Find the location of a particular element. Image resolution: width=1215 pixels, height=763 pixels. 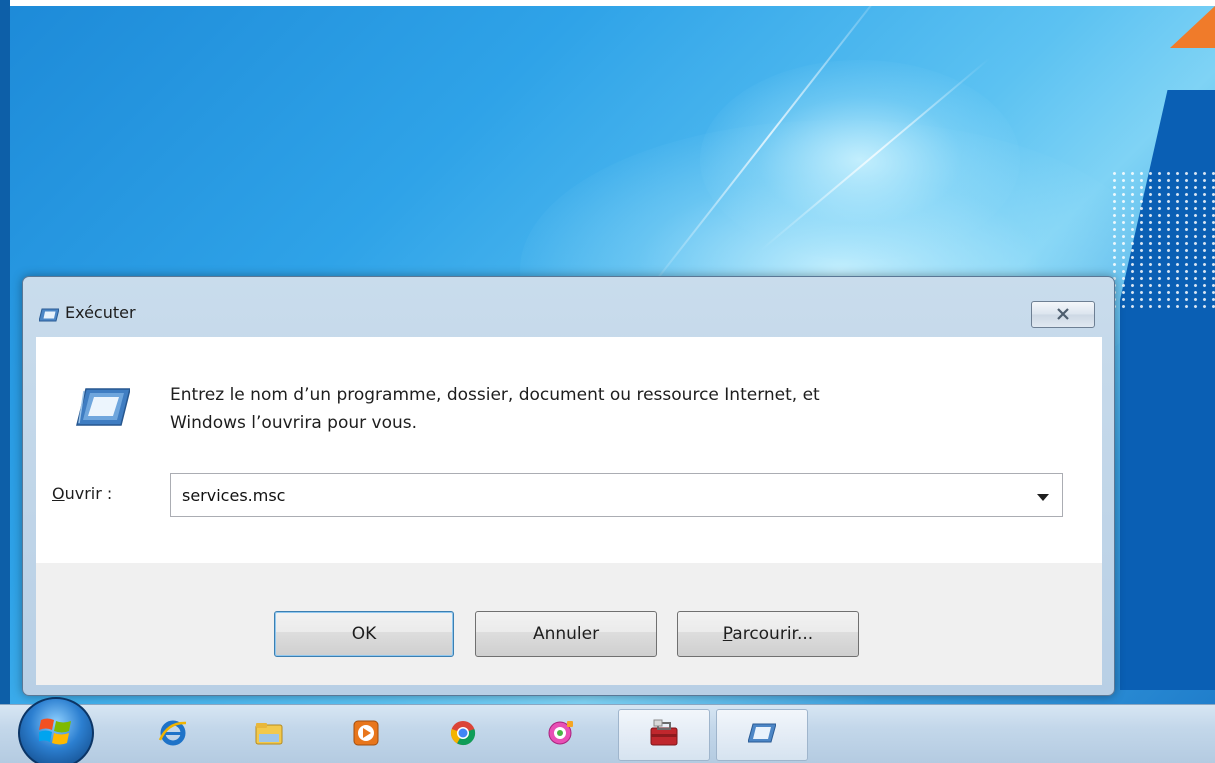

dropdown-button is located at coordinates (1043, 495).